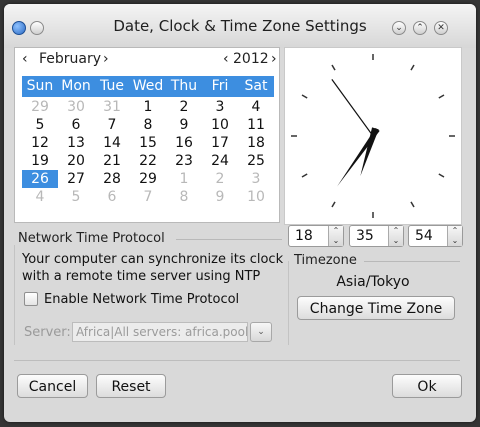  What do you see at coordinates (399, 28) in the screenshot?
I see `shade-button: ⌄` at bounding box center [399, 28].